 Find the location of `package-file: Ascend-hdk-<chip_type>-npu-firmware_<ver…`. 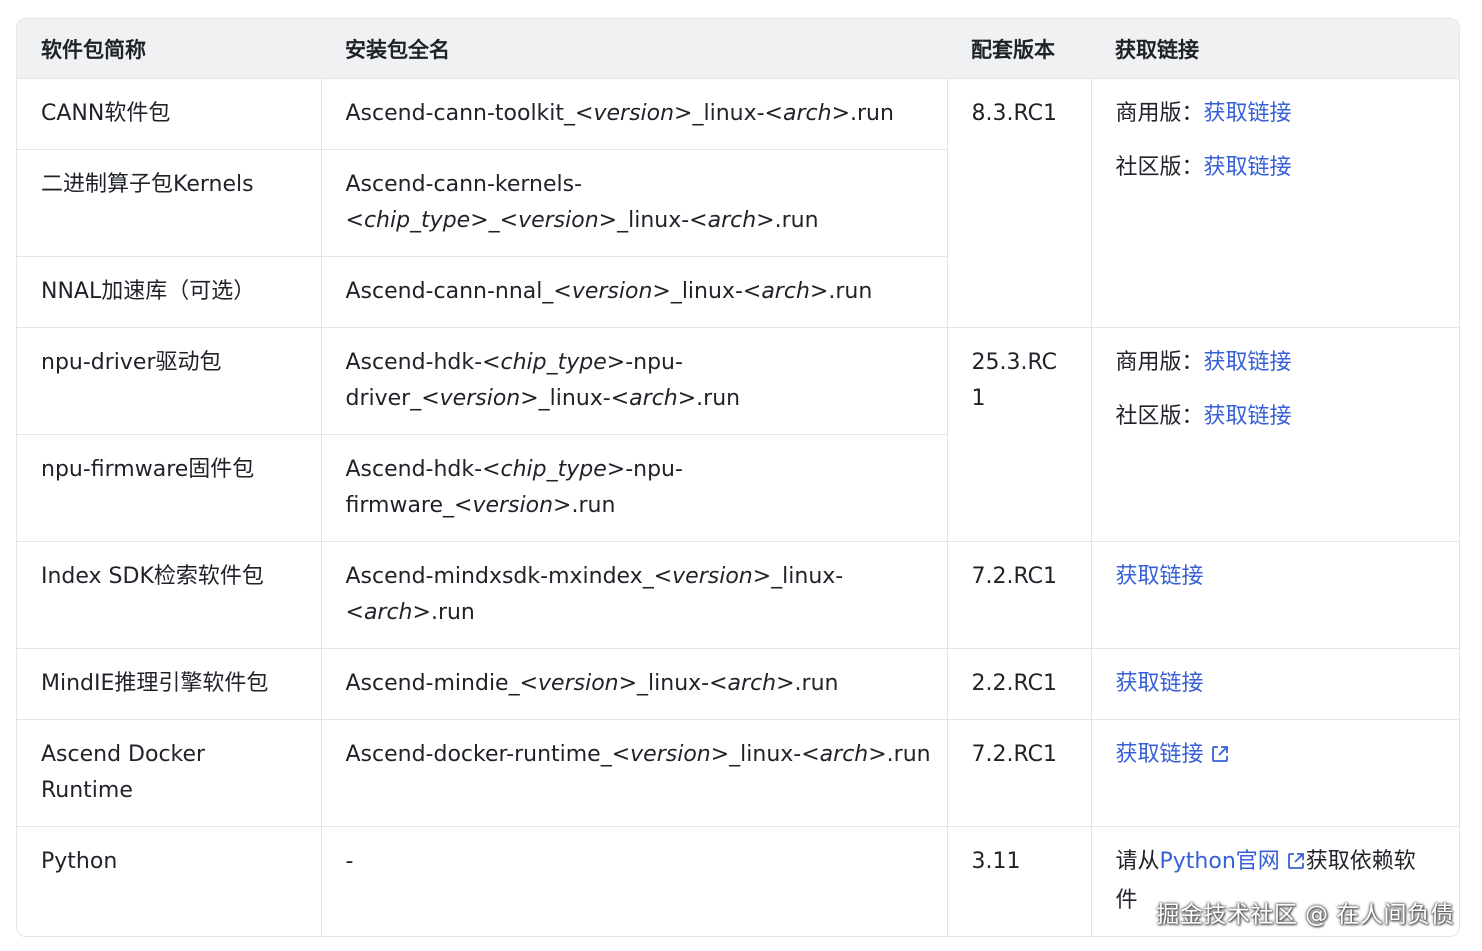

package-file: Ascend-hdk-<chip_type>-npu-firmware_<ver… is located at coordinates (633, 488).